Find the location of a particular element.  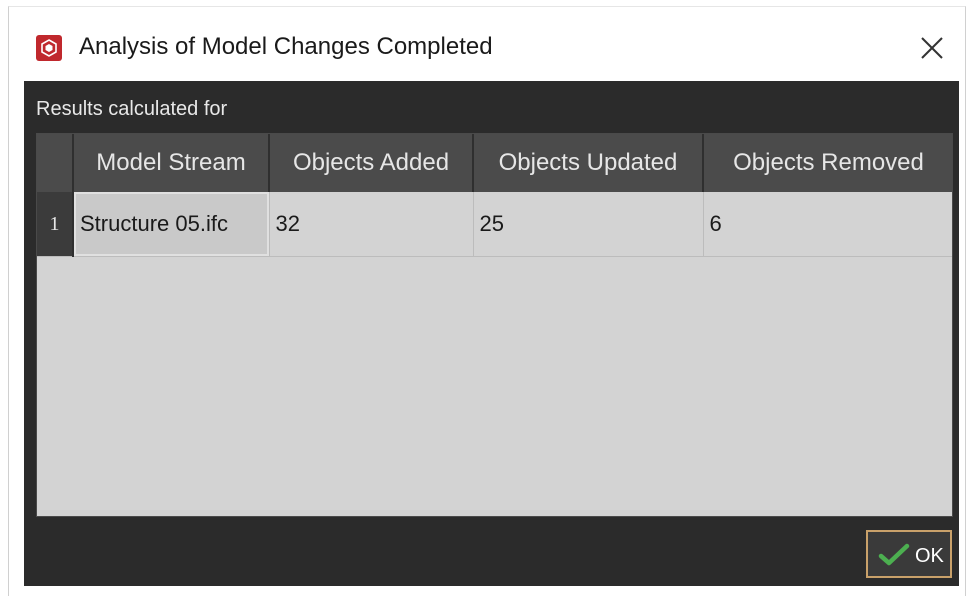

column-header-objects-added: Objects Added is located at coordinates (371, 163).